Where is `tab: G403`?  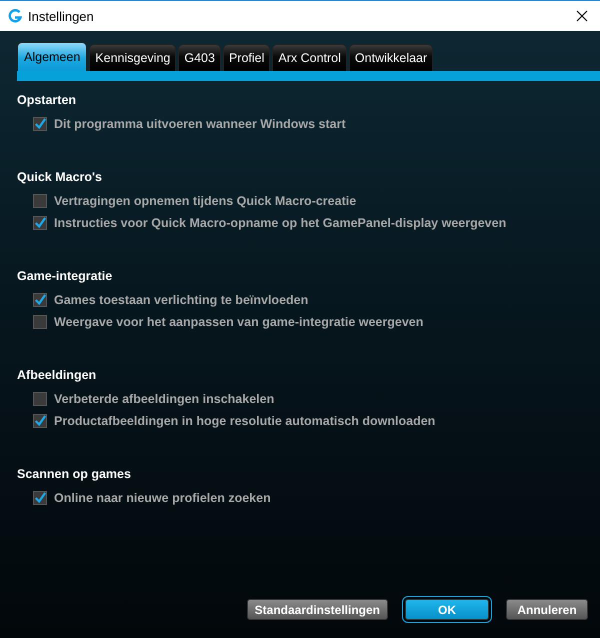 tab: G403 is located at coordinates (199, 57).